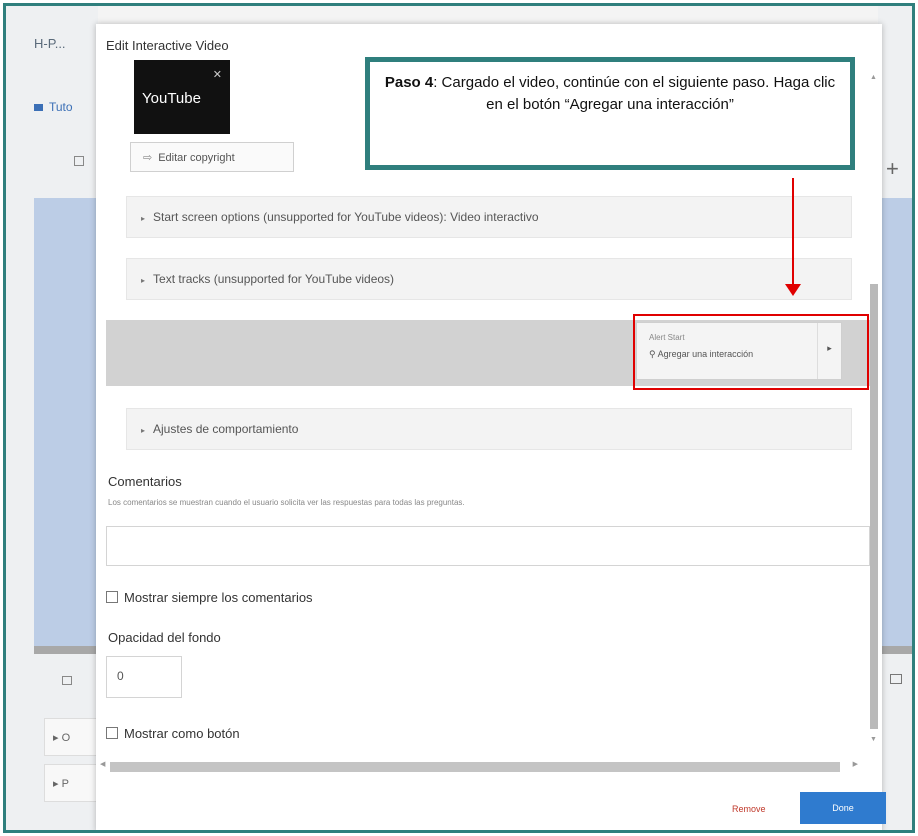 Image resolution: width=918 pixels, height=836 pixels. Describe the element at coordinates (749, 809) in the screenshot. I see `remove-button: Remove` at that location.